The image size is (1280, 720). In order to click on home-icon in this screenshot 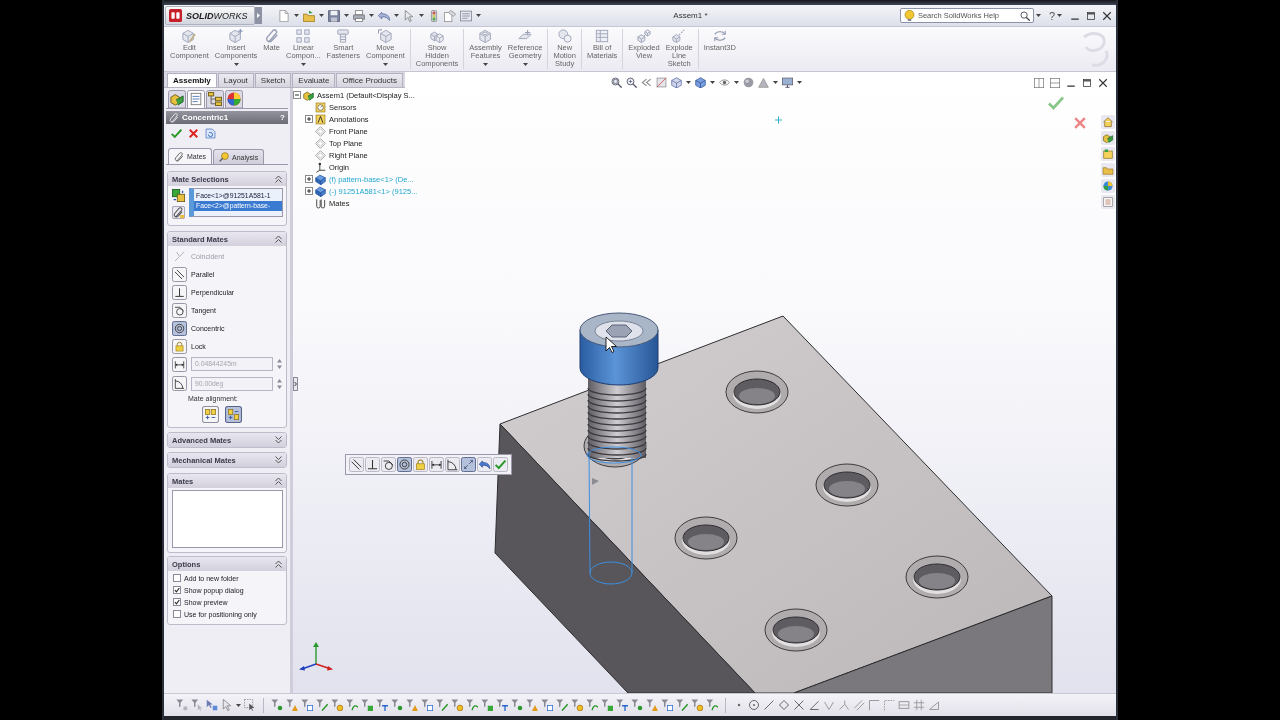, I will do `click(1108, 122)`.